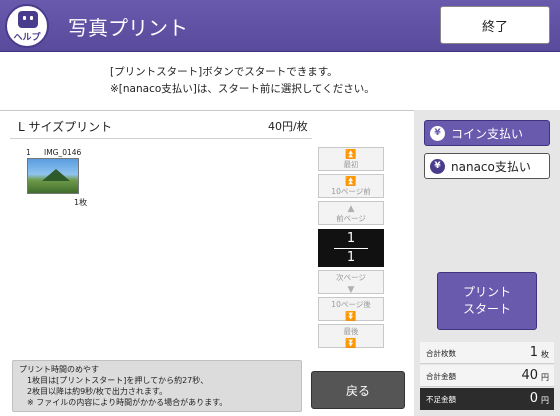 This screenshot has height=416, width=560. I want to click on notice-title: プリント時間のめやす, so click(59, 369).